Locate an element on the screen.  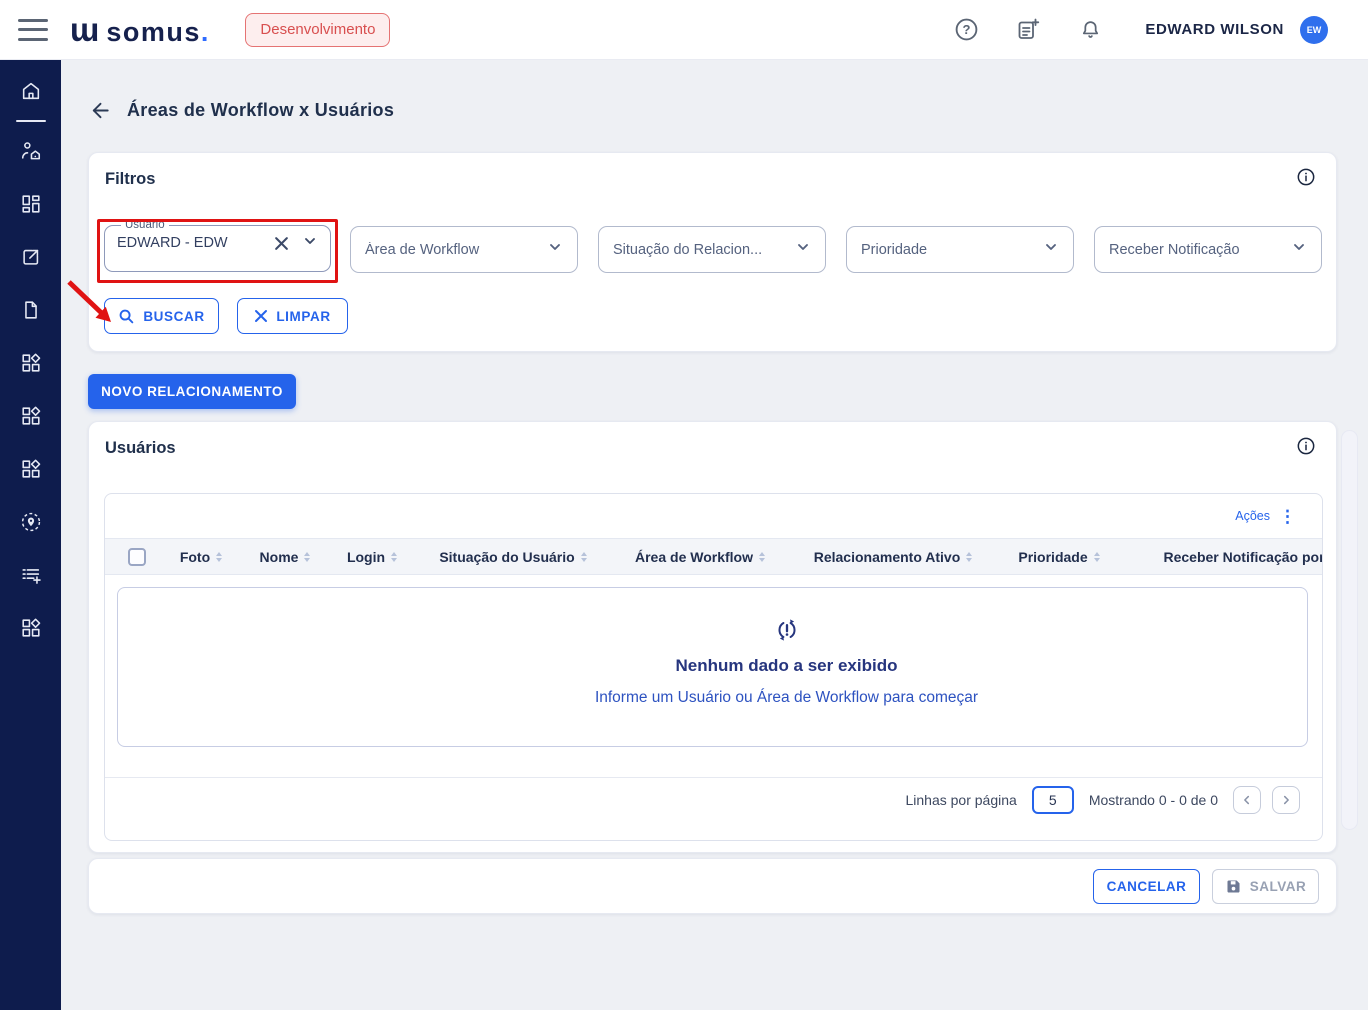
playlist-add-icon is located at coordinates (31, 575).